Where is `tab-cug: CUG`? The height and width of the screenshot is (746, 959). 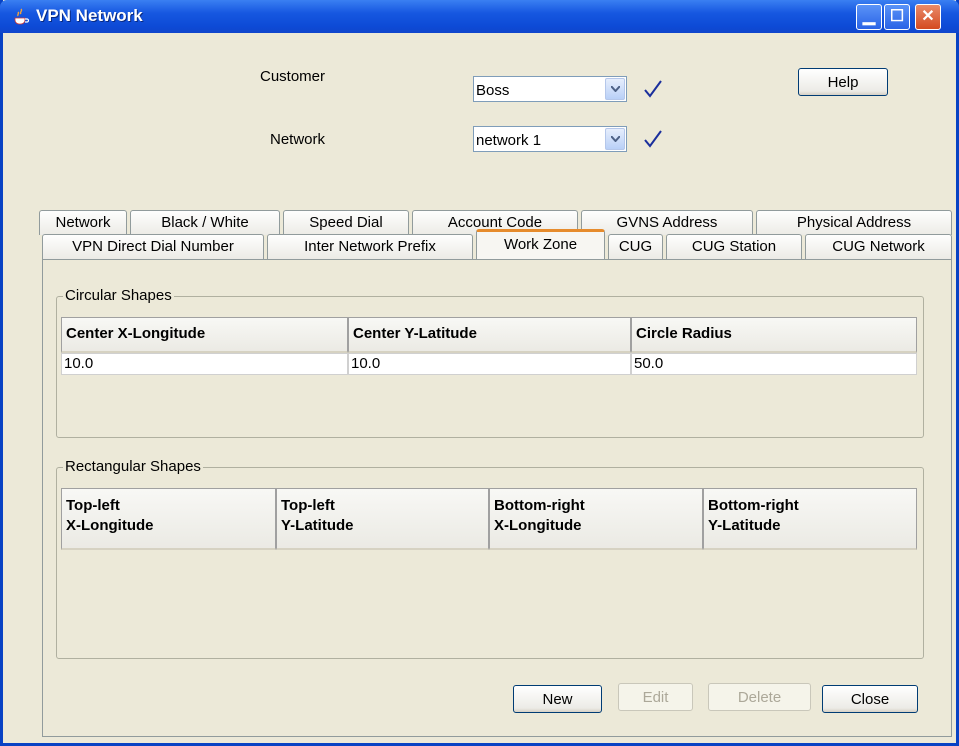 tab-cug: CUG is located at coordinates (635, 246).